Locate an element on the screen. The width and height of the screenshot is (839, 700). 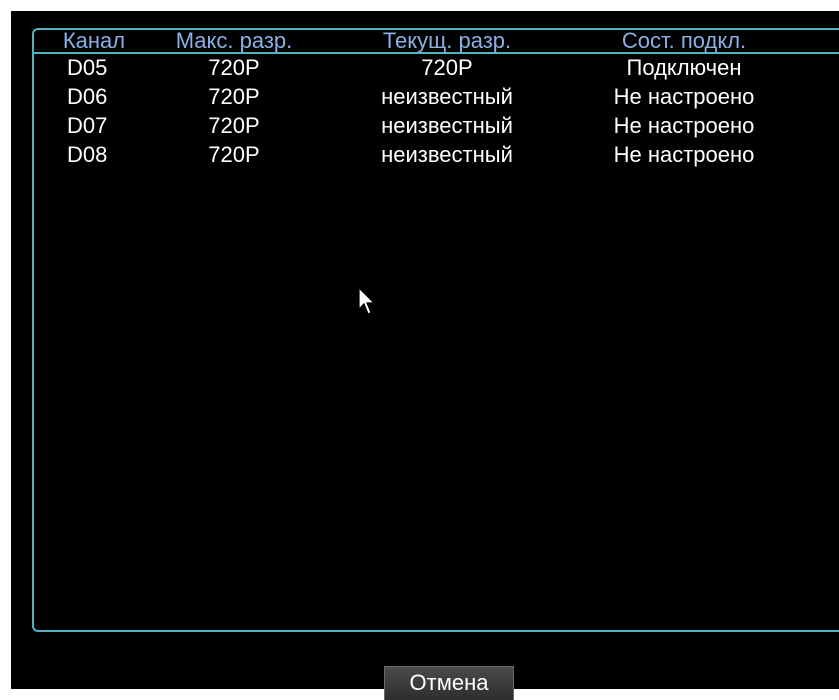
mouse-pointer-icon is located at coordinates (367, 301).